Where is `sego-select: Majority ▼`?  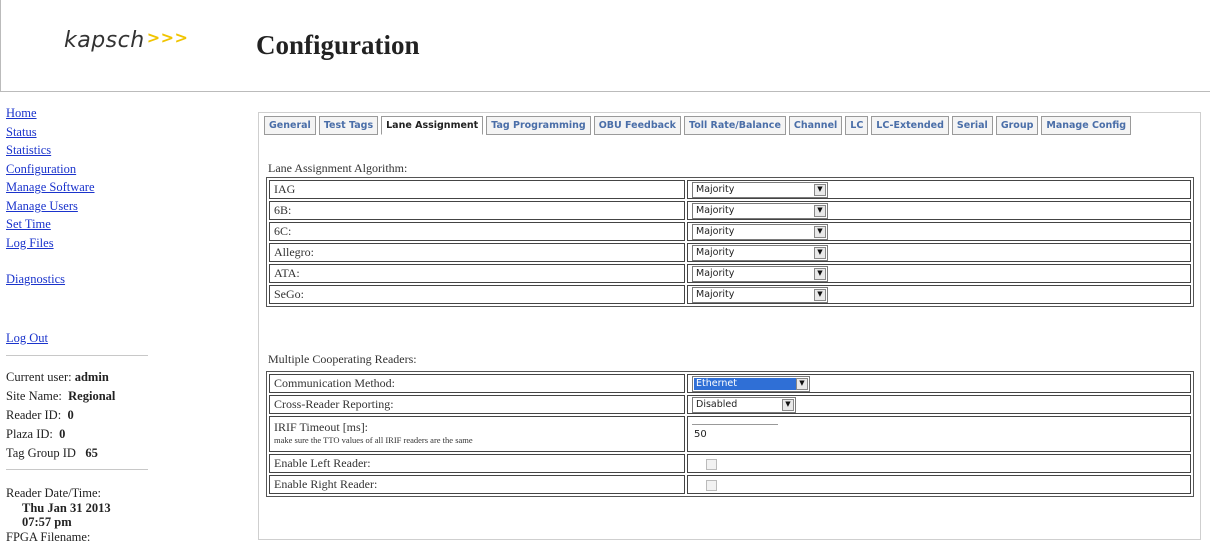
sego-select: Majority ▼ is located at coordinates (760, 294).